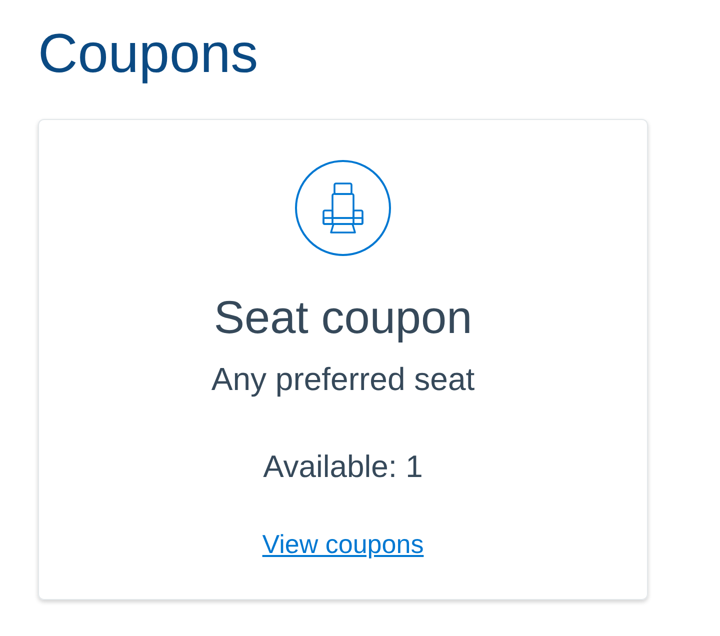  Describe the element at coordinates (343, 544) in the screenshot. I see `view-coupons-link: View coupons` at that location.